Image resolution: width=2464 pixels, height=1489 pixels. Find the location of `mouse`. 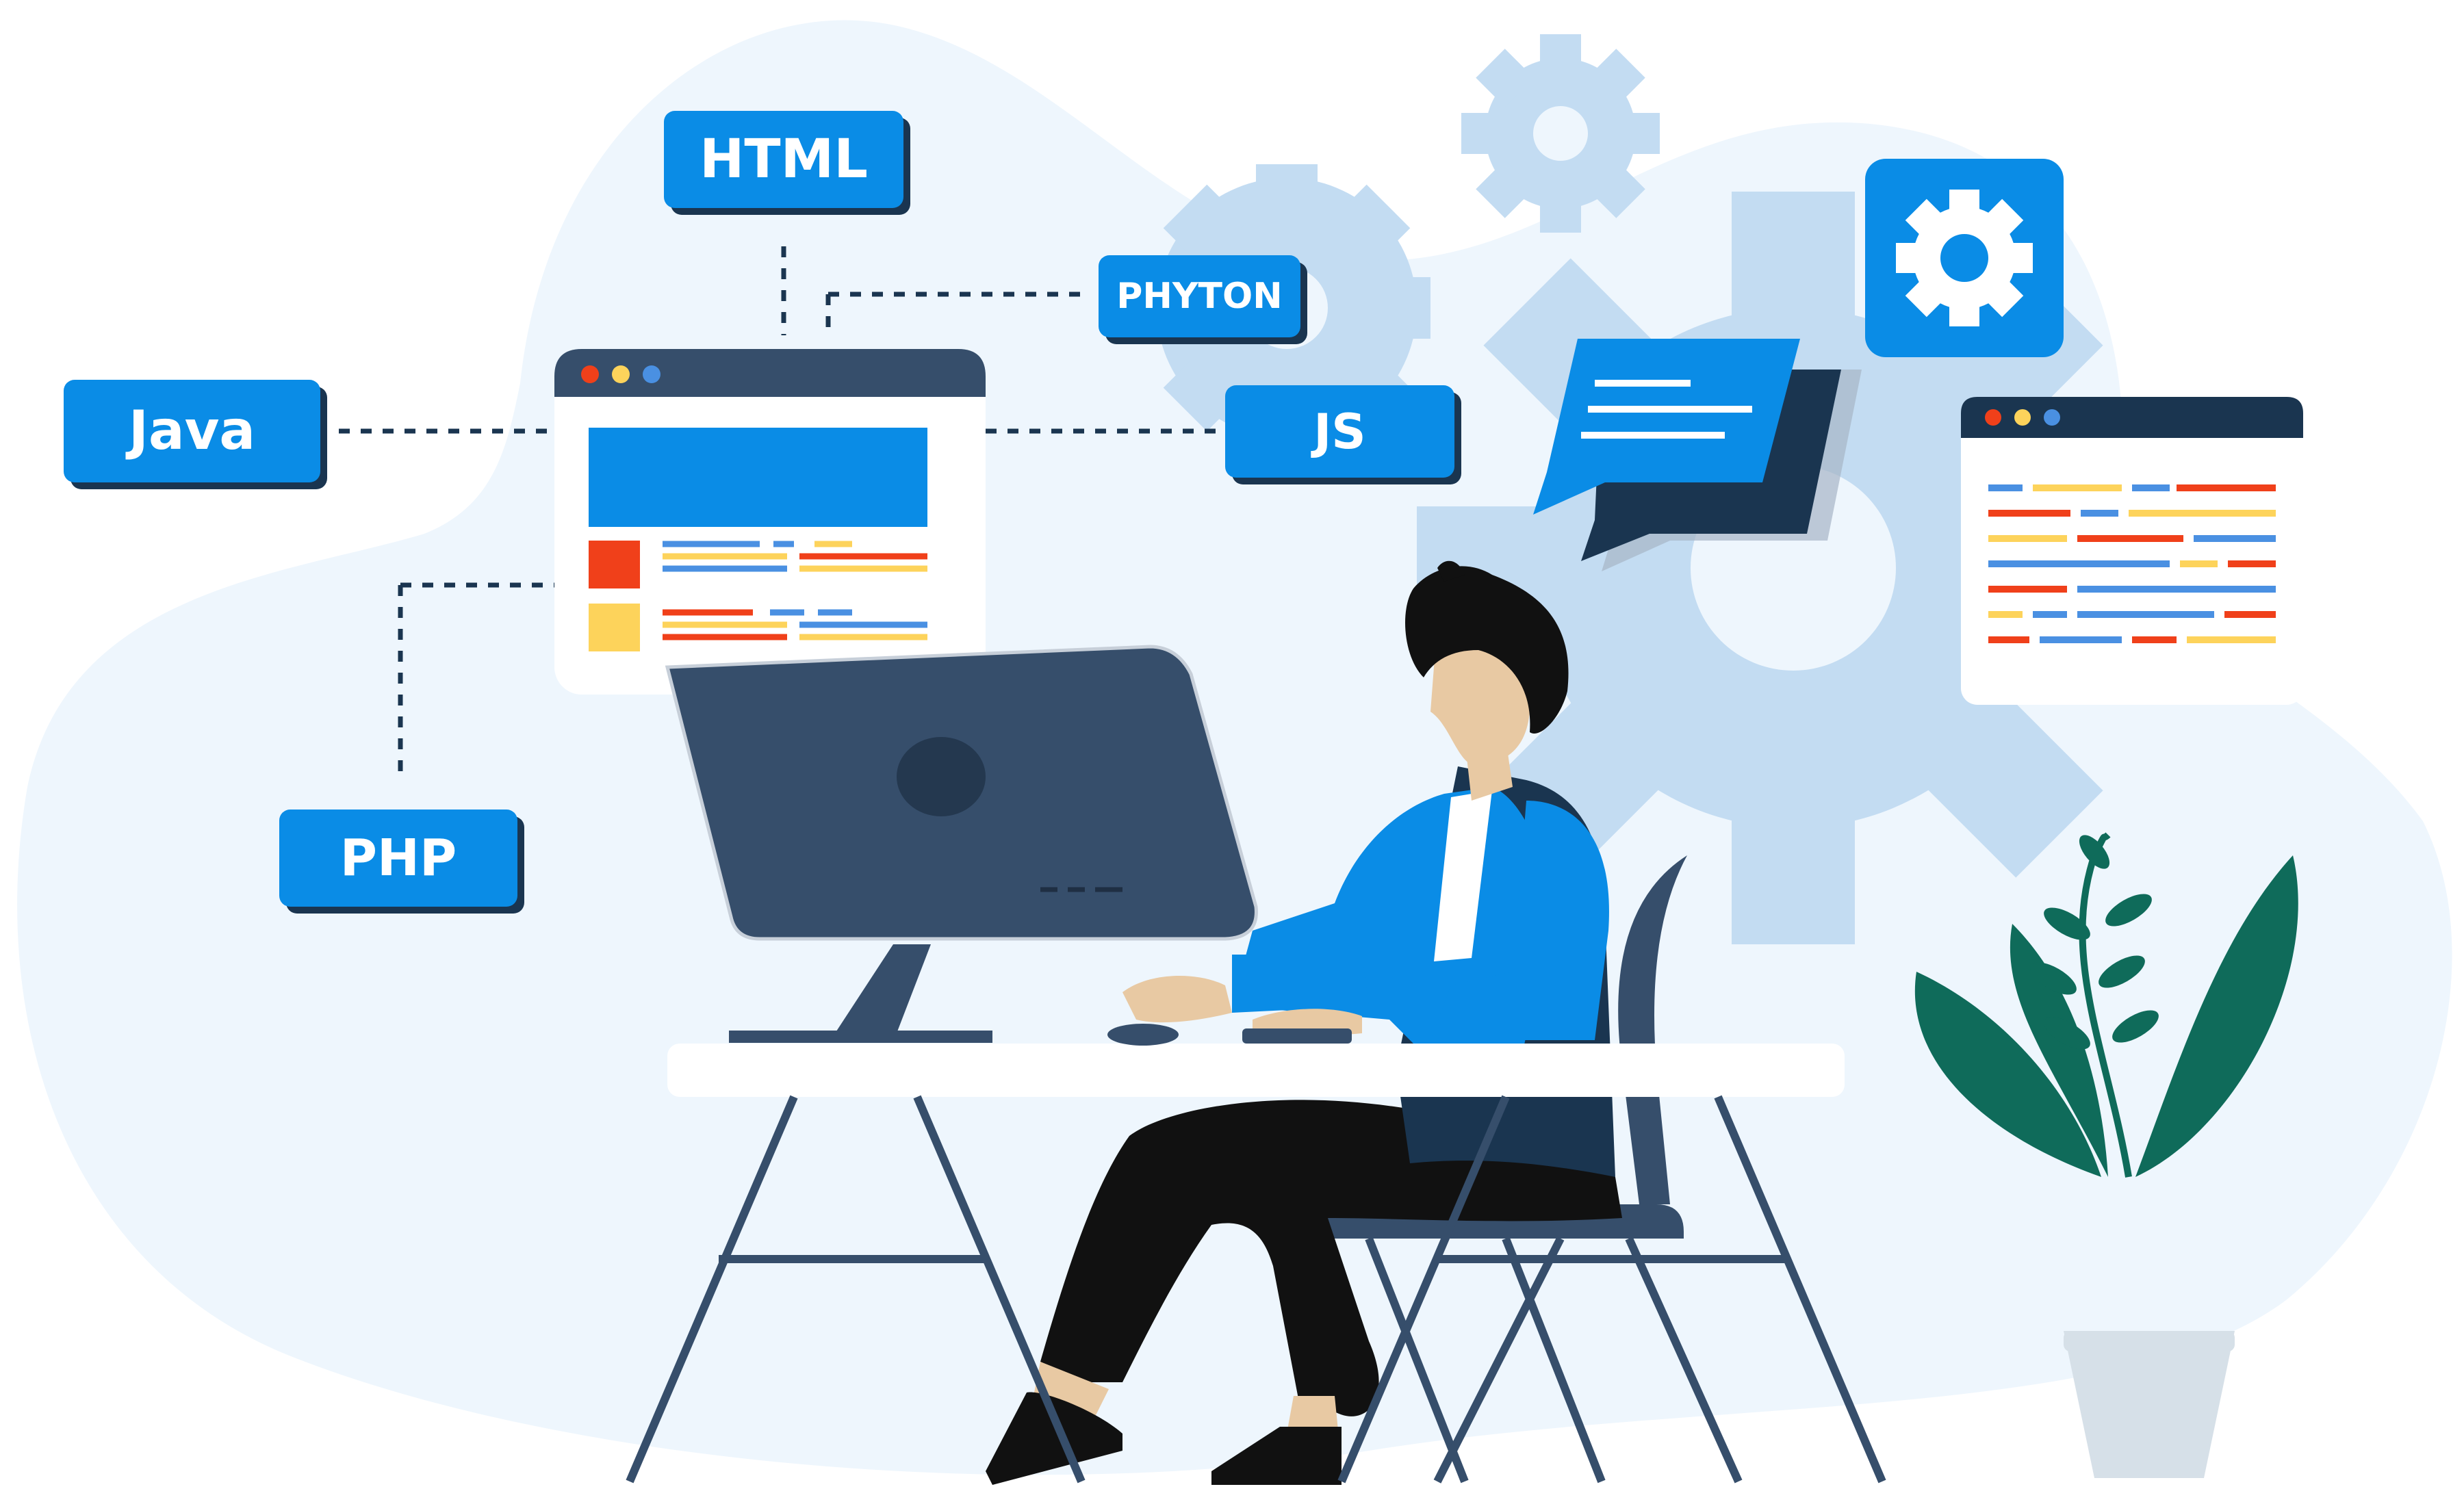

mouse is located at coordinates (1143, 1035).